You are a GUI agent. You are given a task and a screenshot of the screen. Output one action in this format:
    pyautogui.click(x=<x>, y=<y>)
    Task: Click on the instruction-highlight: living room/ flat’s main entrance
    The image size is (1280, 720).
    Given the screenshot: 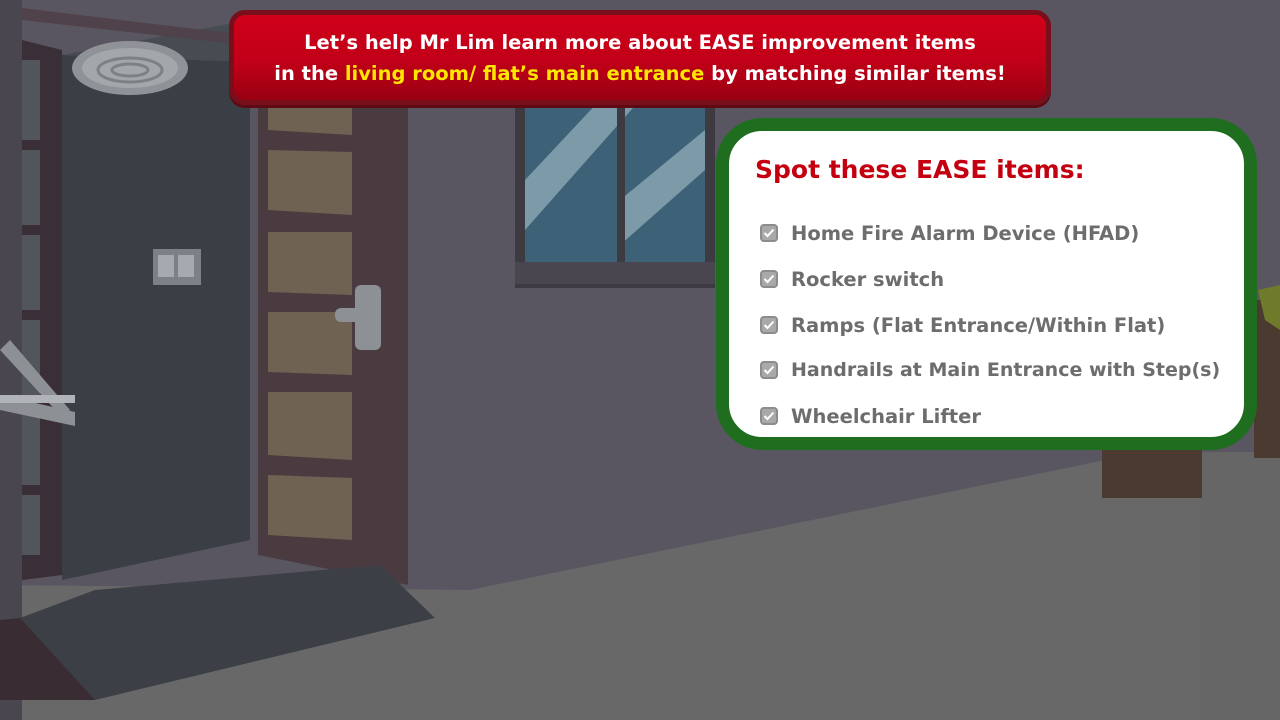 What is the action you would take?
    pyautogui.click(x=524, y=73)
    